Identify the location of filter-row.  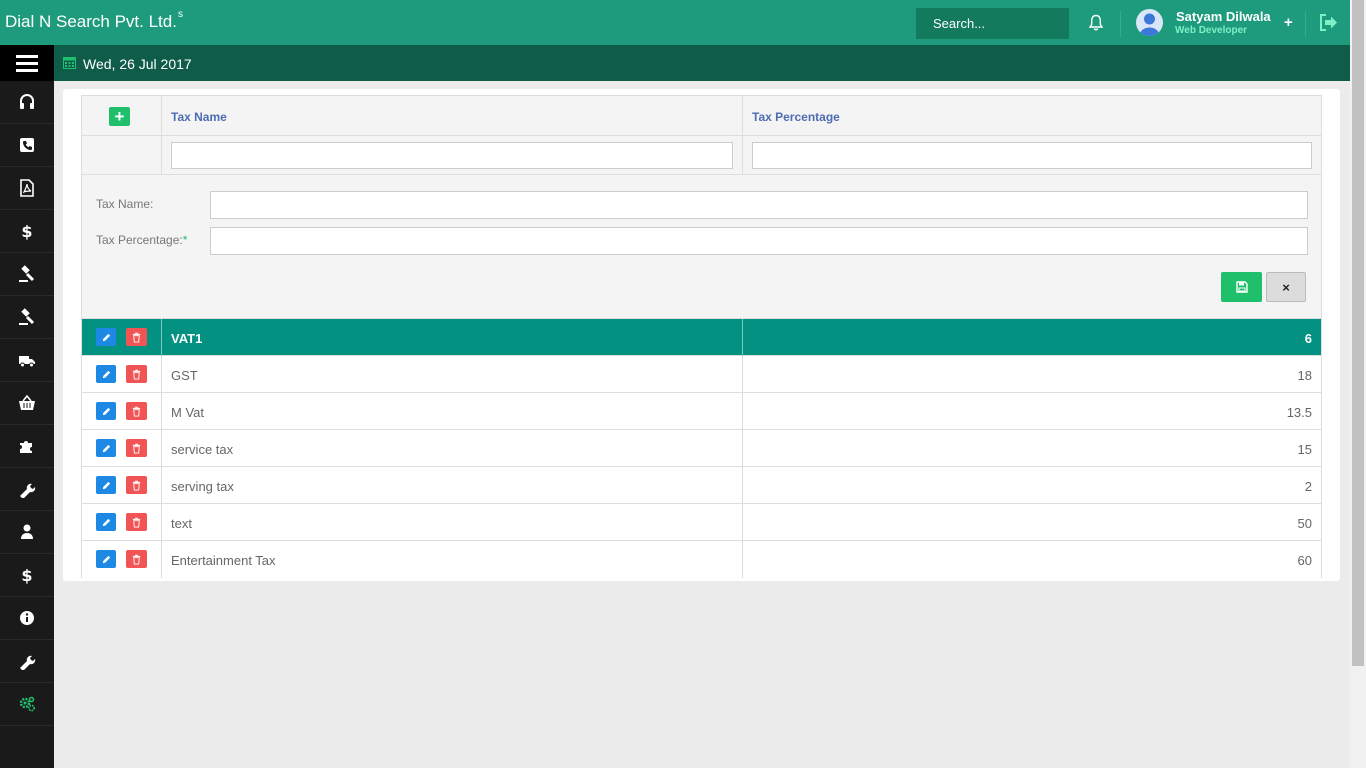
(701, 155).